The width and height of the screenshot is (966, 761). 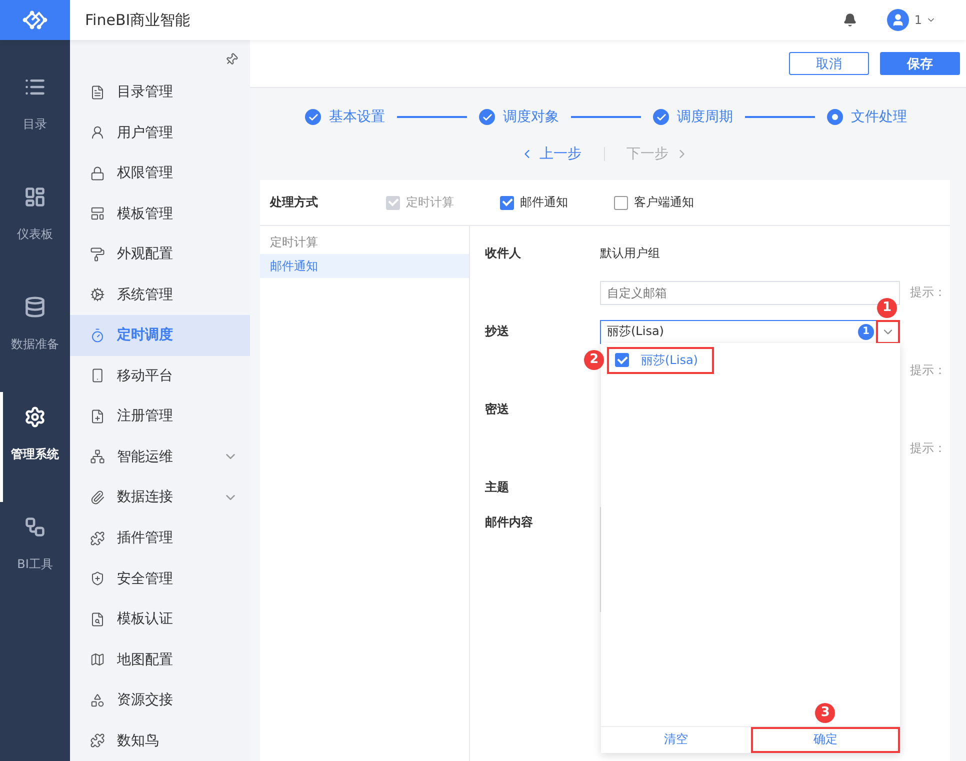 What do you see at coordinates (35, 20) in the screenshot?
I see `logo-icon` at bounding box center [35, 20].